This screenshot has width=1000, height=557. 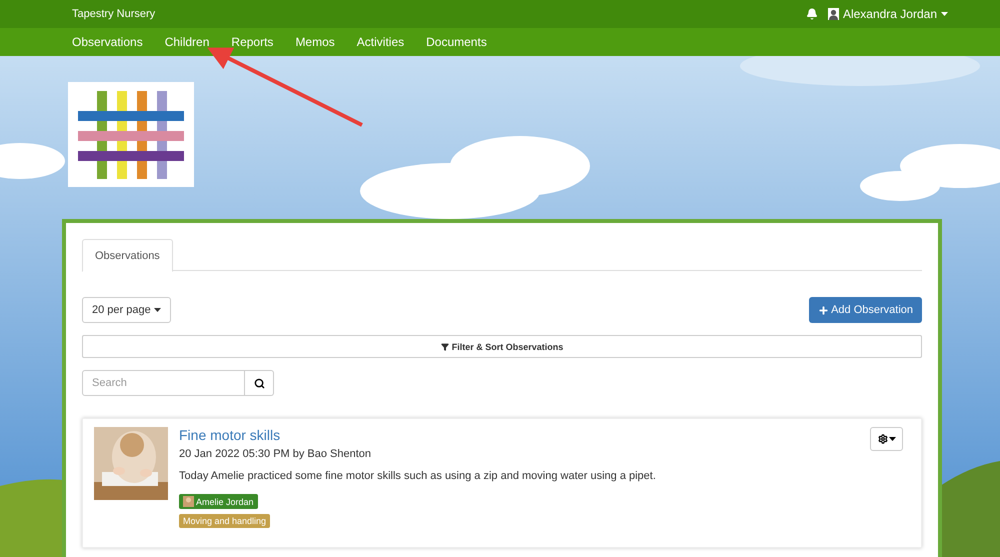 What do you see at coordinates (252, 42) in the screenshot?
I see `nav-link: Reports` at bounding box center [252, 42].